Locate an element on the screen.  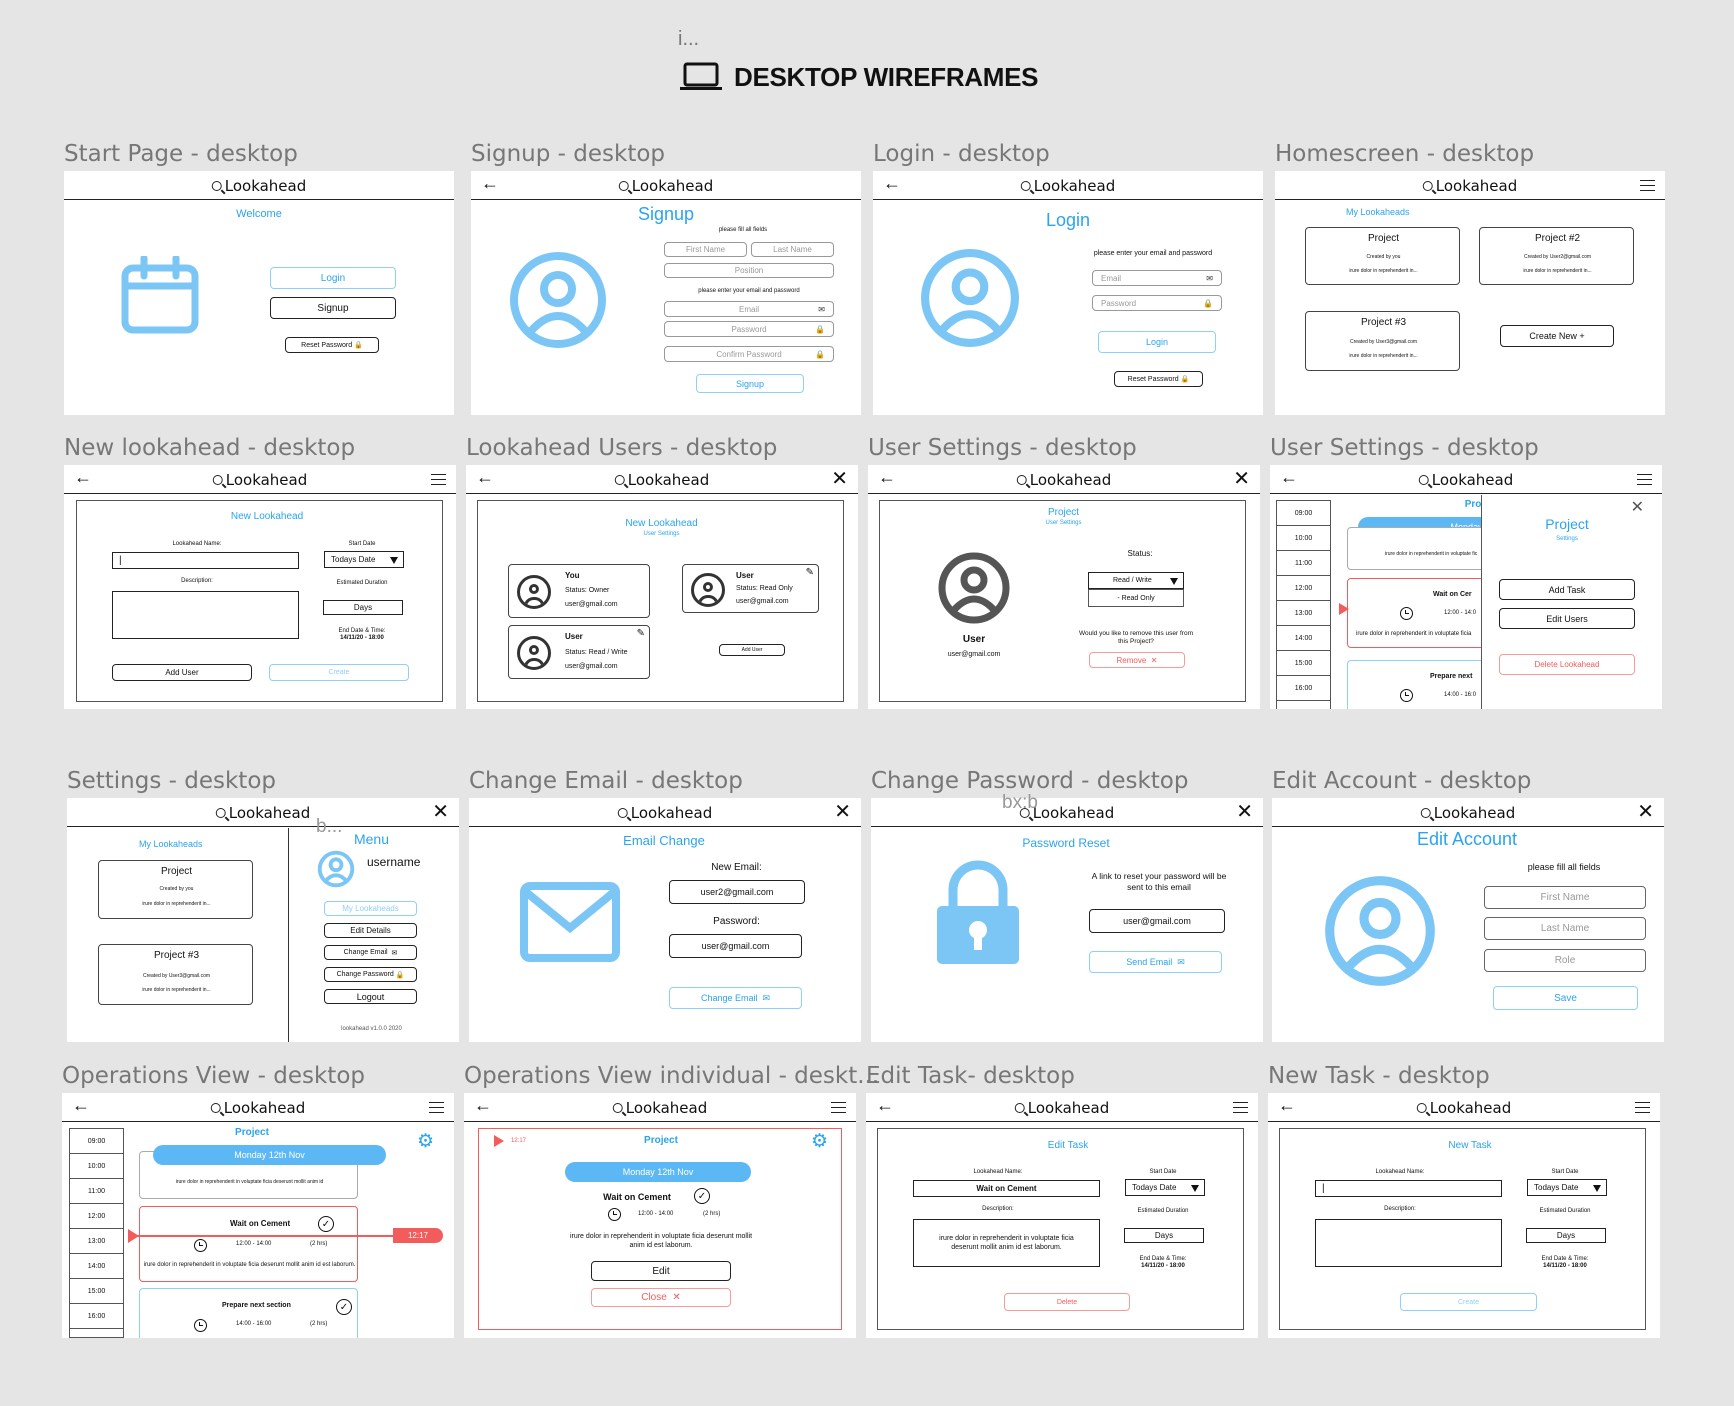
delete-lookahead-button: Delete Lookahead is located at coordinates (1567, 664).